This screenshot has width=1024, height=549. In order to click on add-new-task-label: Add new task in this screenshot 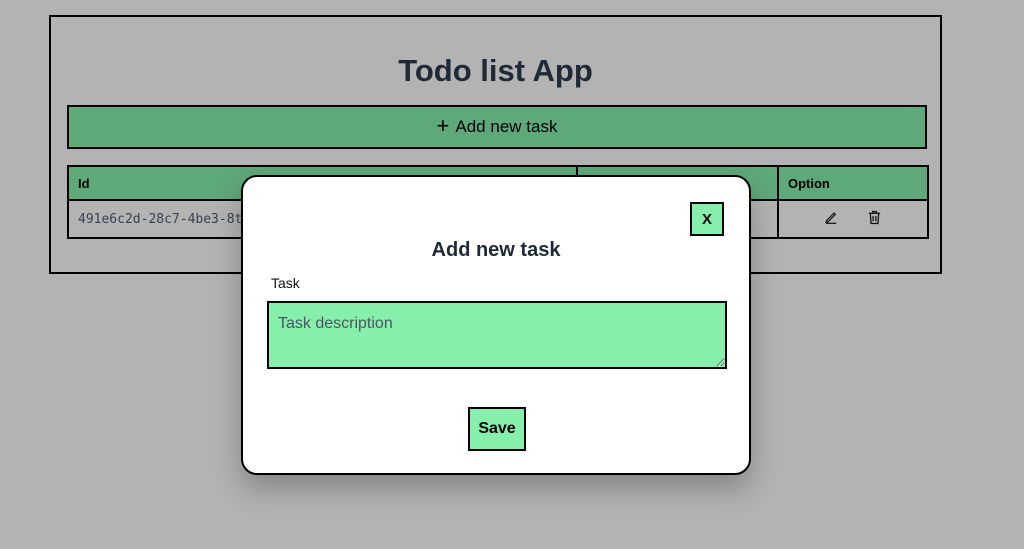, I will do `click(506, 126)`.